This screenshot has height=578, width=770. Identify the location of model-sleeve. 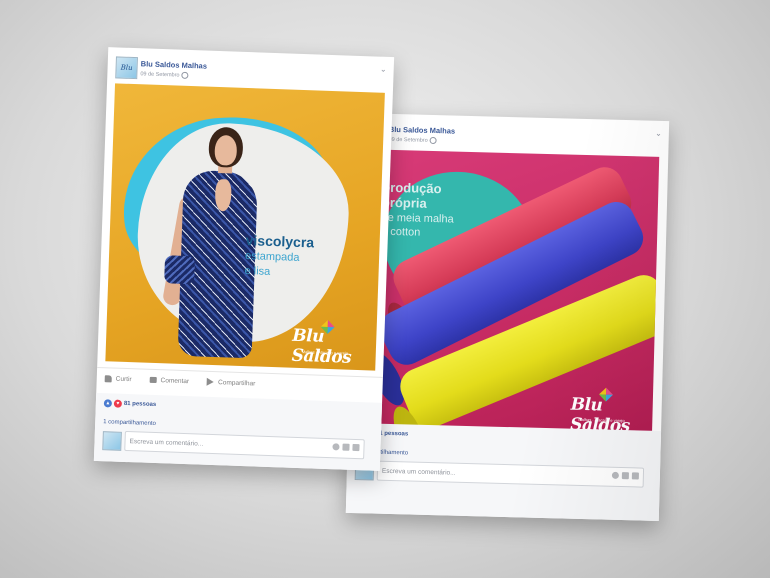
(180, 270).